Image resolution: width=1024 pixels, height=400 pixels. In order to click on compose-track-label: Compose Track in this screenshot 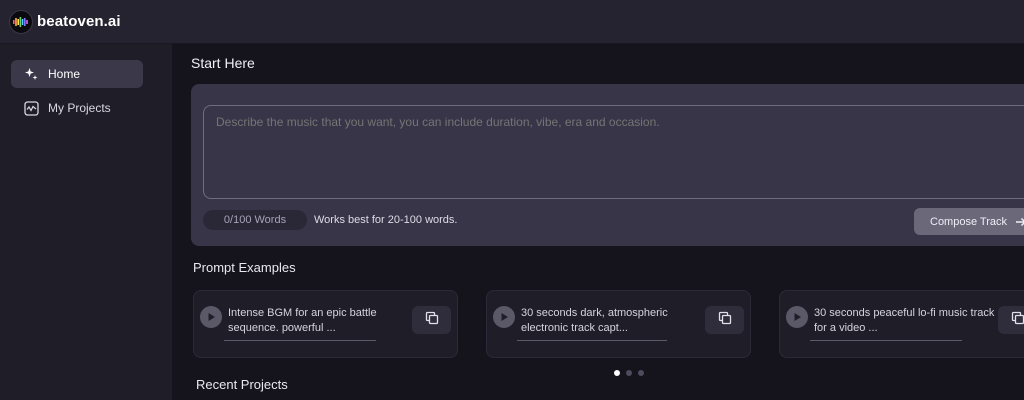, I will do `click(969, 221)`.